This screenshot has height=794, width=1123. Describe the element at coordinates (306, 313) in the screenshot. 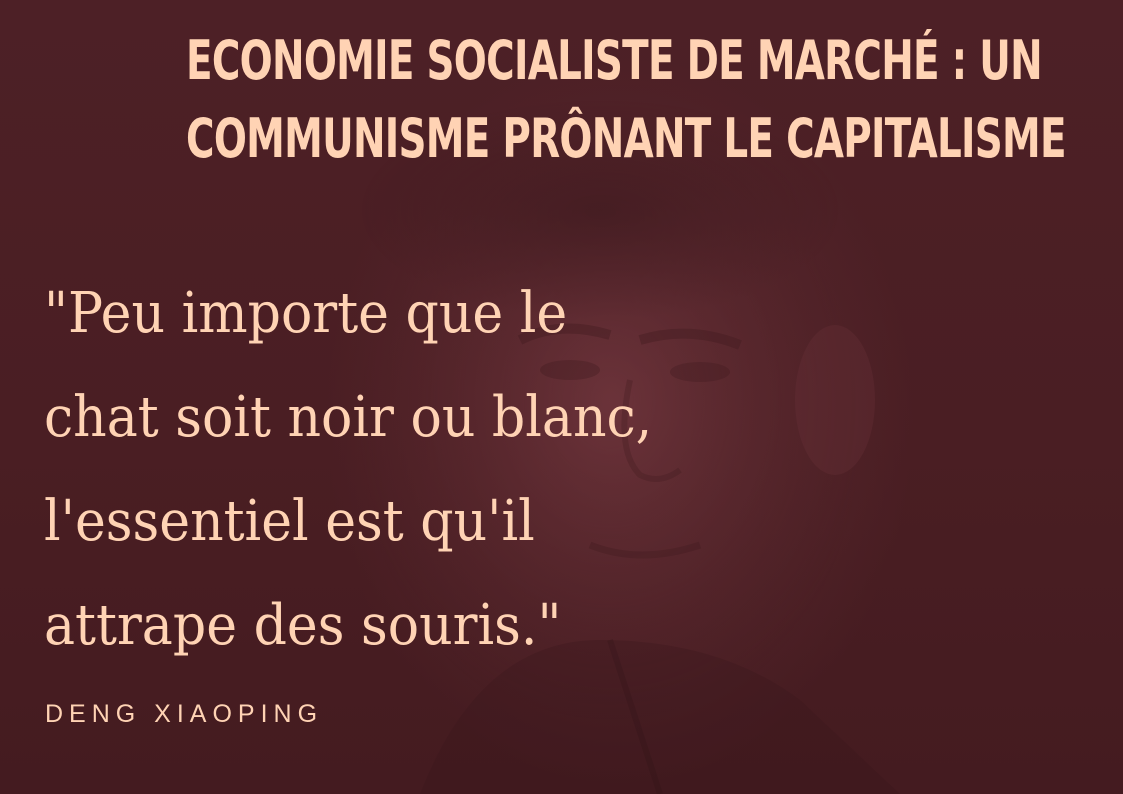

I see `quote-line-1: "Peu importe que le` at that location.